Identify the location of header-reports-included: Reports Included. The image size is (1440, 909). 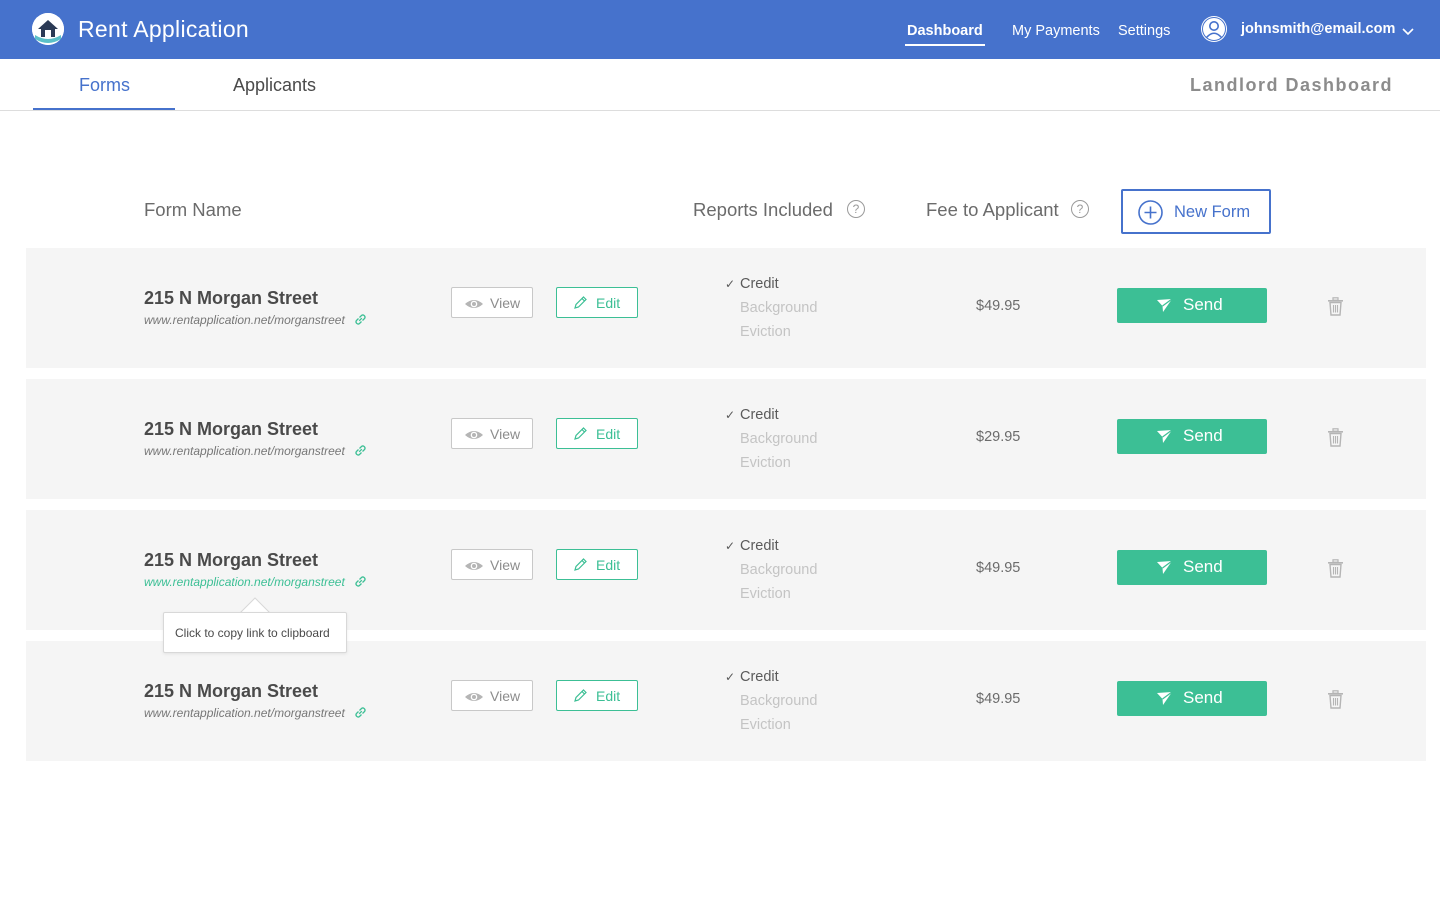
(763, 209).